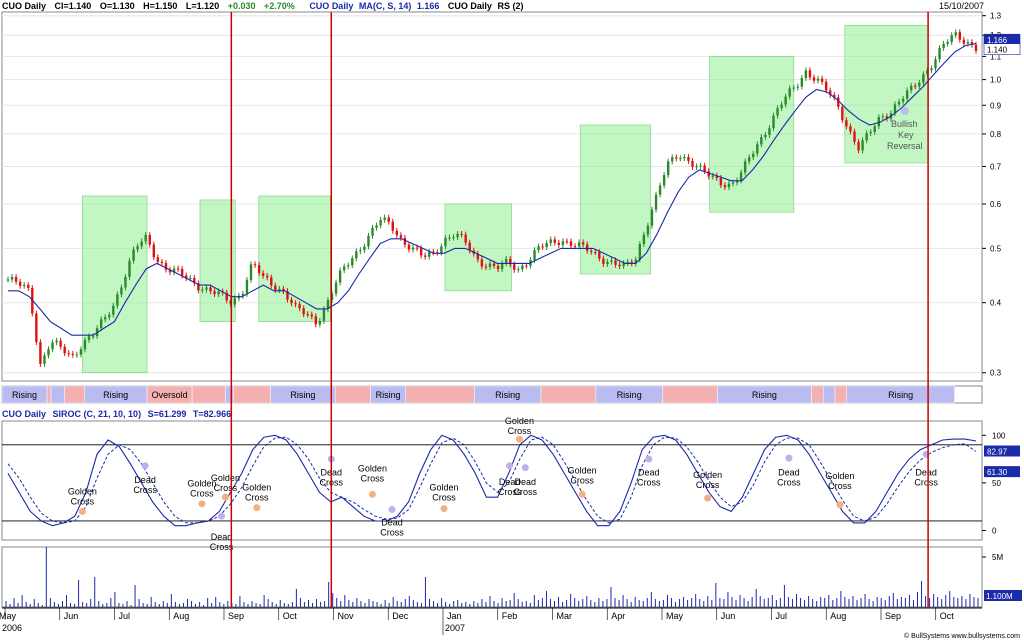  What do you see at coordinates (202, 6) in the screenshot?
I see `low-value: L=1.120` at bounding box center [202, 6].